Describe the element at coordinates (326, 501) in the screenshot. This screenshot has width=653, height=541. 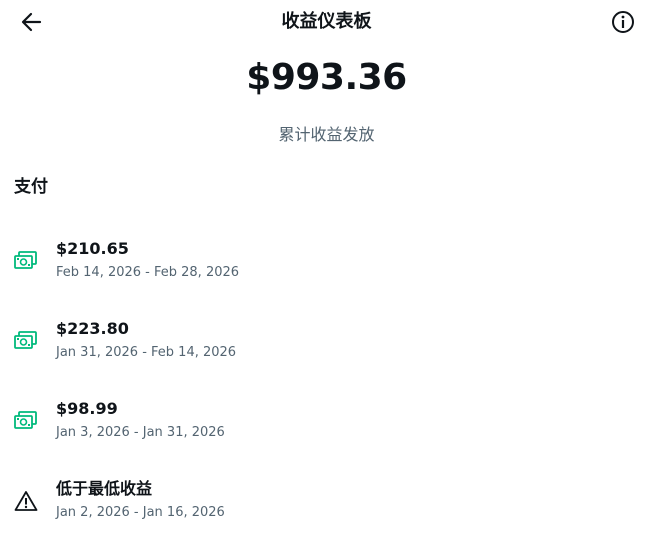
I see `payout-row: 低于最低收益 Jan 2, 2026 - Jan 16, 2026` at that location.